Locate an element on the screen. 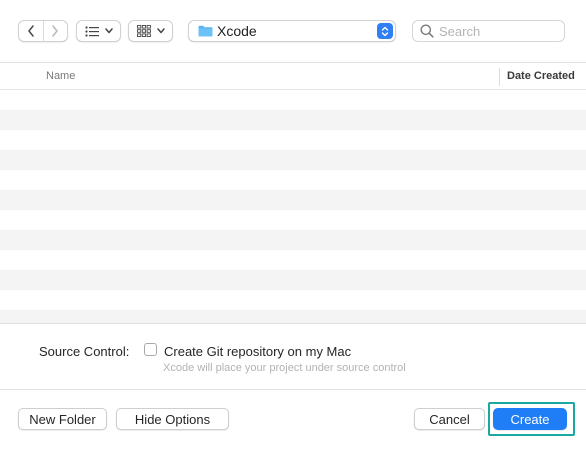  grid-icon is located at coordinates (143, 31).